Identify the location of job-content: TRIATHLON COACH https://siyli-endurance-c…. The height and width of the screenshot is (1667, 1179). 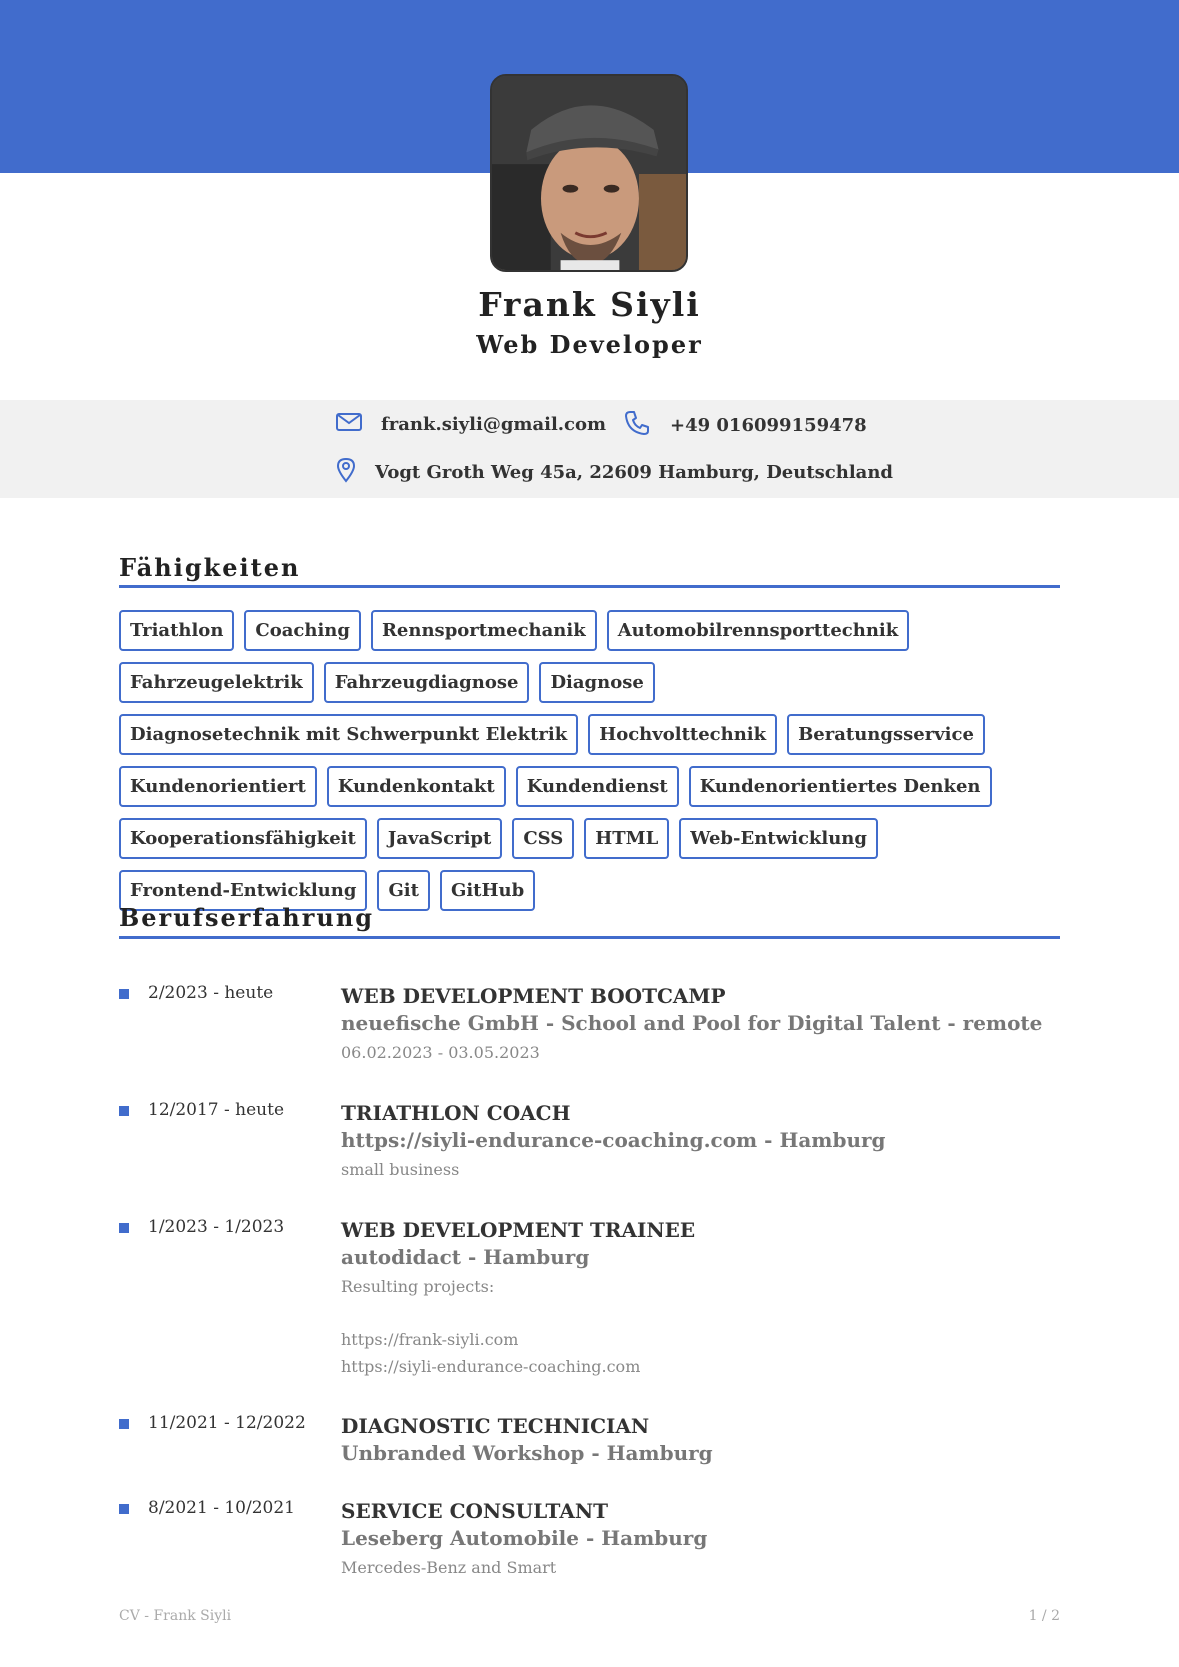
(701, 1141).